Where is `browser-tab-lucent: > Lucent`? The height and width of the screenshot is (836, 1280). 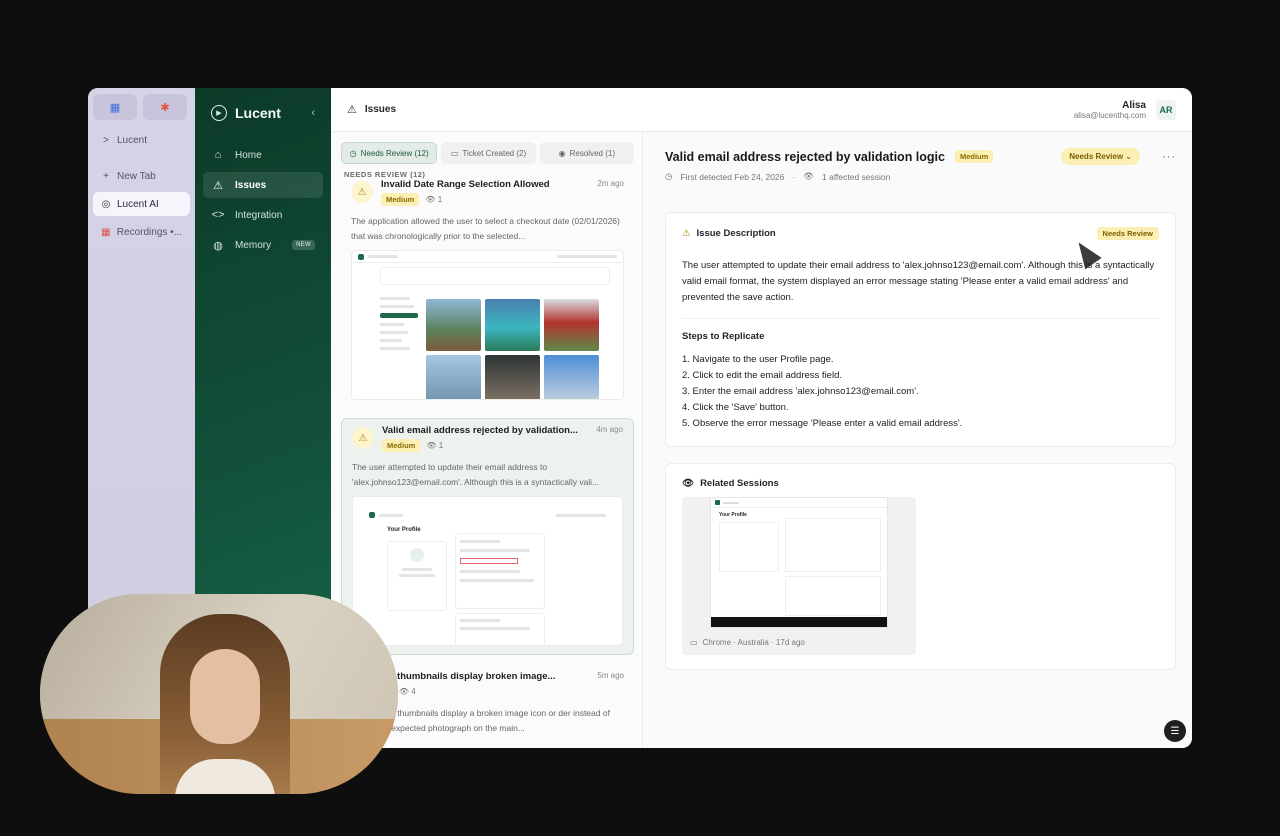
browser-tab-lucent: > Lucent is located at coordinates (141, 140).